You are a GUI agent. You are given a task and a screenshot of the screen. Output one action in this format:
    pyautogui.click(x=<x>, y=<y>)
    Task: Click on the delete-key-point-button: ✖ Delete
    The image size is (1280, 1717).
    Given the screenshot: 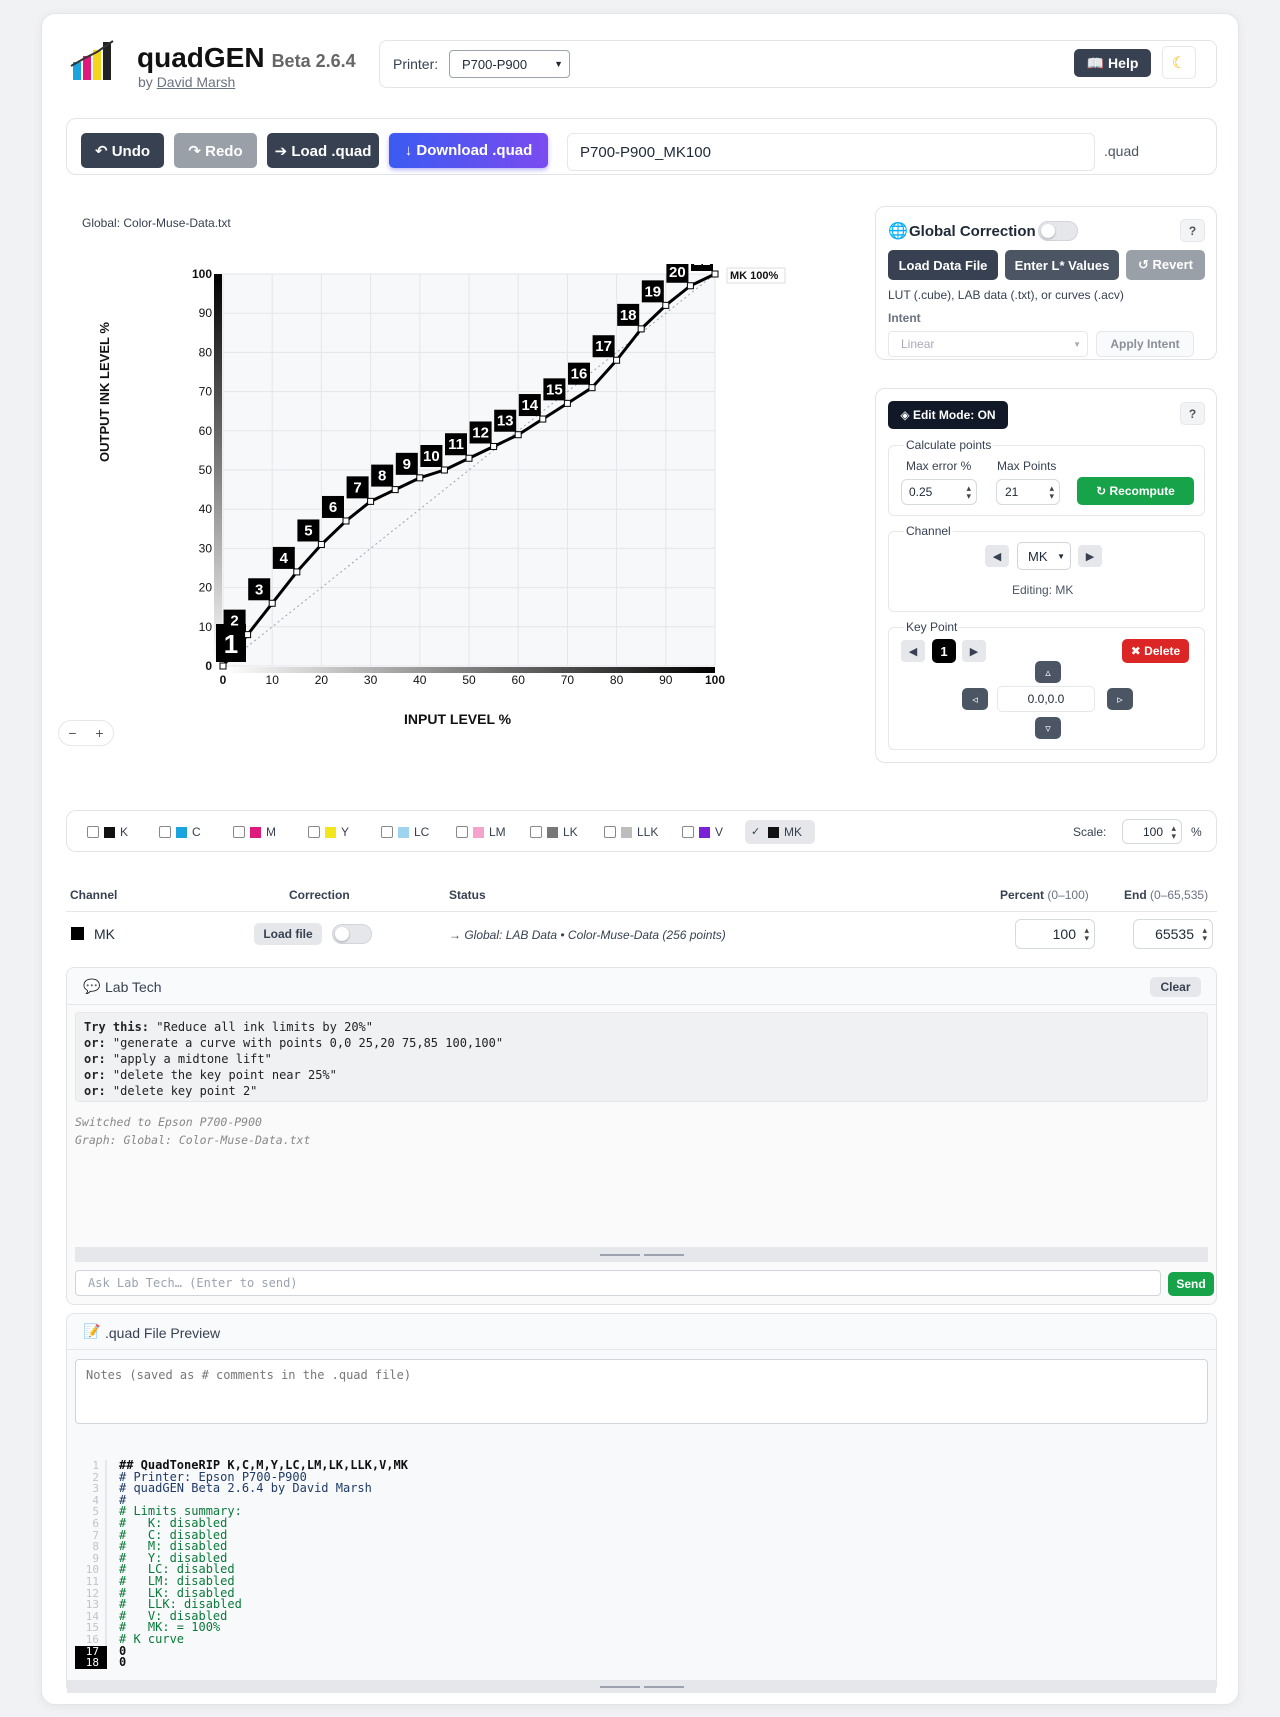 What is the action you would take?
    pyautogui.click(x=1155, y=651)
    